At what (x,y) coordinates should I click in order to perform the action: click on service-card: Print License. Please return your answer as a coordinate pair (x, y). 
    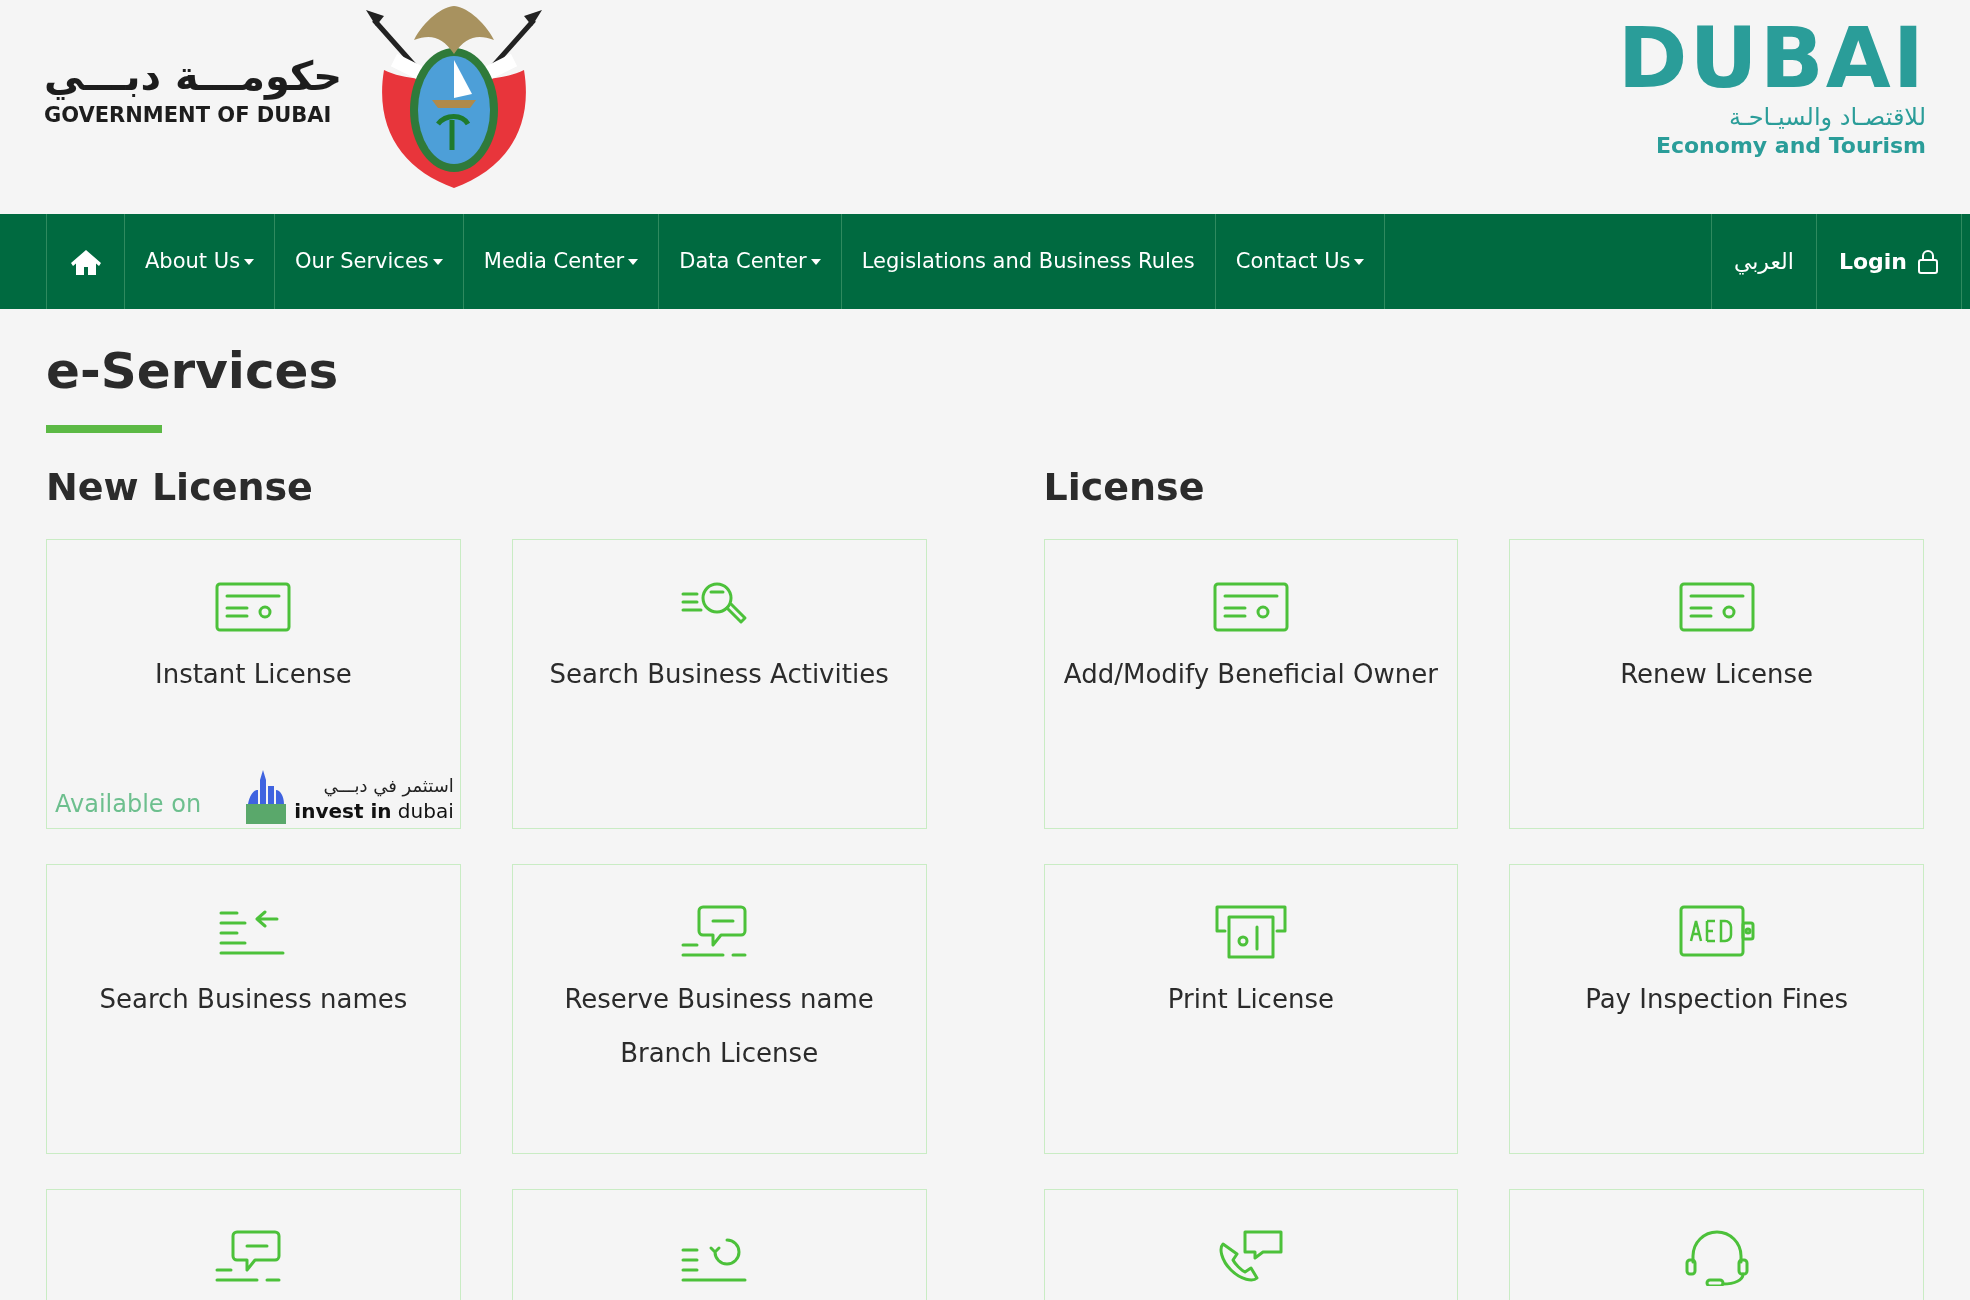
    Looking at the image, I should click on (1251, 1009).